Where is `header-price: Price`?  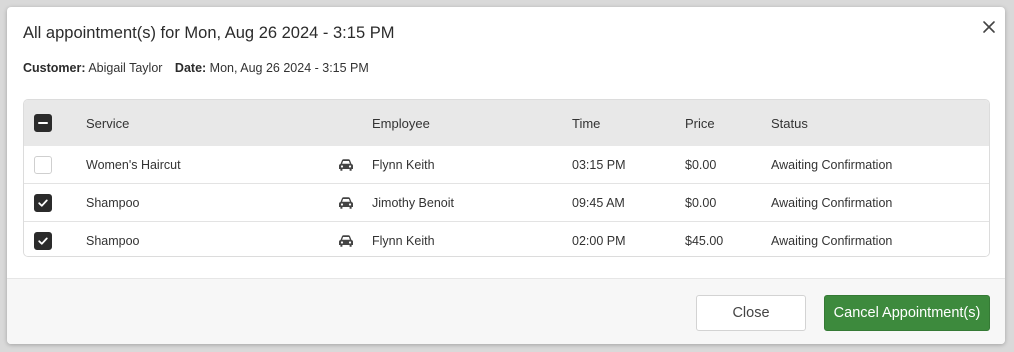
header-price: Price is located at coordinates (700, 123).